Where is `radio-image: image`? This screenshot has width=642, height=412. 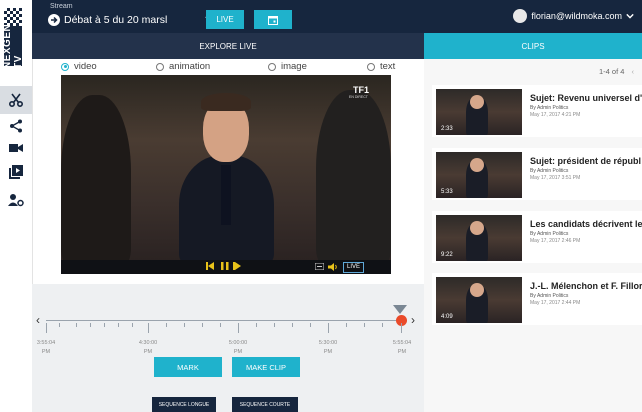 radio-image: image is located at coordinates (287, 66).